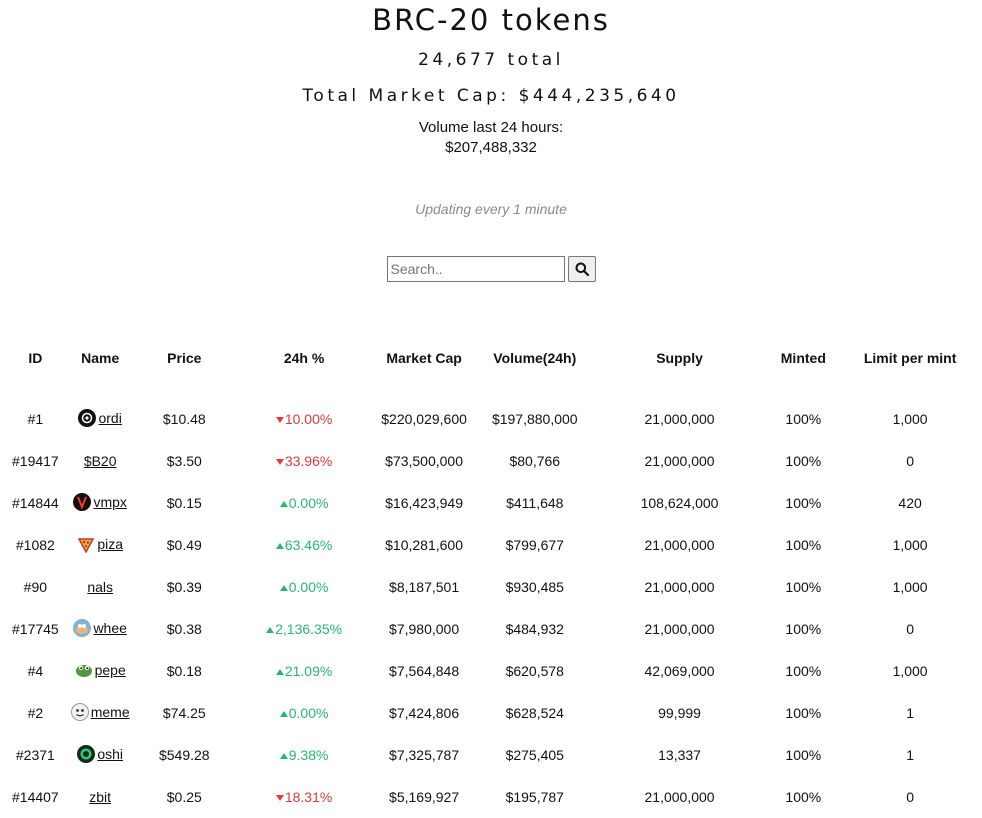  I want to click on token-market-cap-cell: $220,029,600, so click(424, 419).